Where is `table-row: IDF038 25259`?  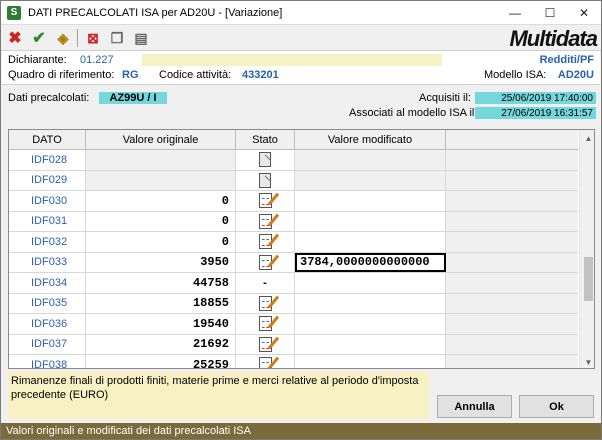 table-row: IDF038 25259 is located at coordinates (293, 361).